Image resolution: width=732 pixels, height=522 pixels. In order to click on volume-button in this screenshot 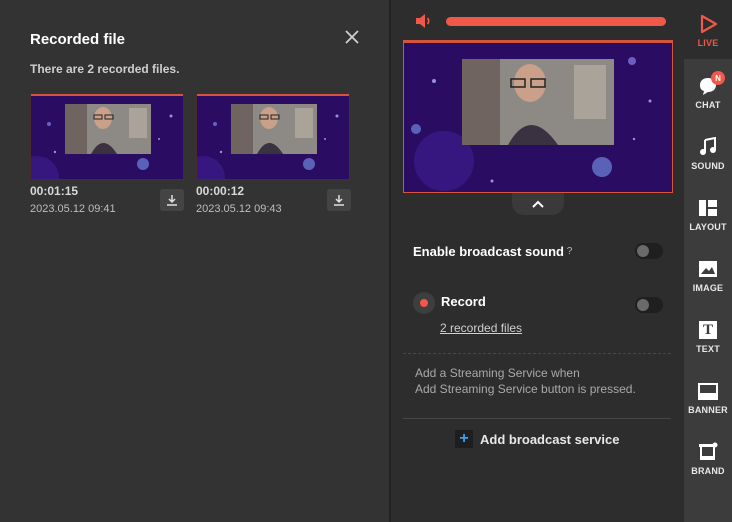, I will do `click(424, 21)`.